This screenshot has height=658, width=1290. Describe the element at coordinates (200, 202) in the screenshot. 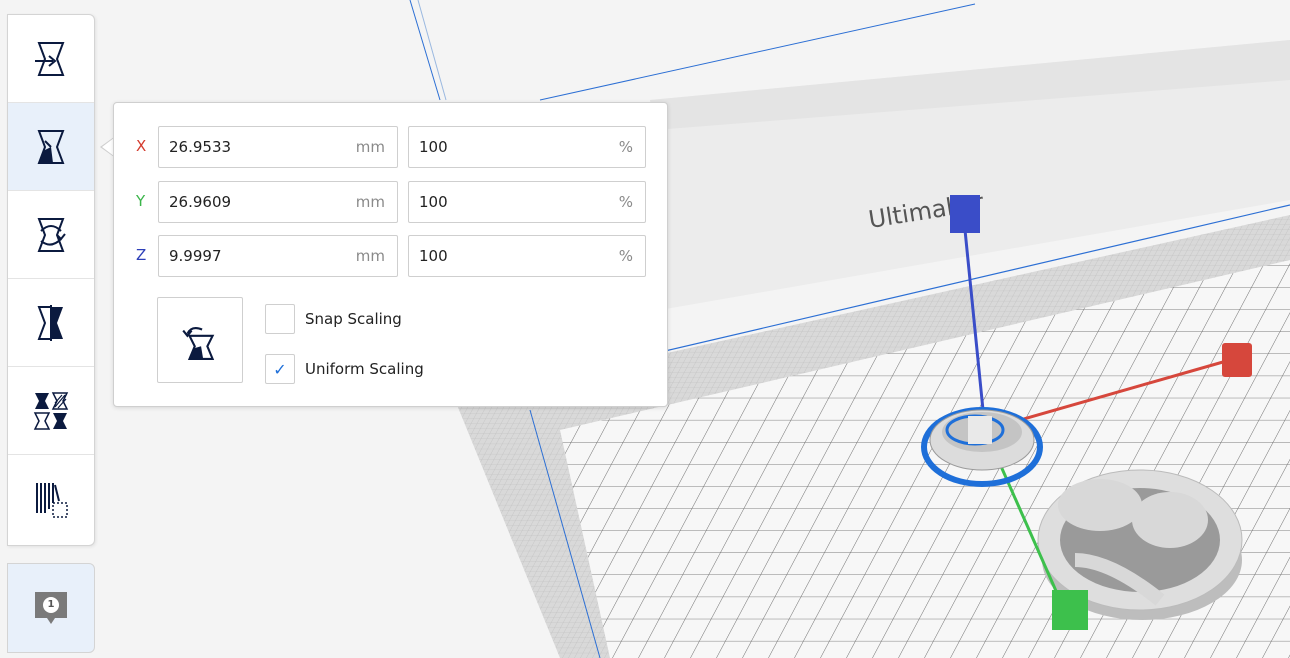

I see `y-mm-value: 26.9609` at that location.